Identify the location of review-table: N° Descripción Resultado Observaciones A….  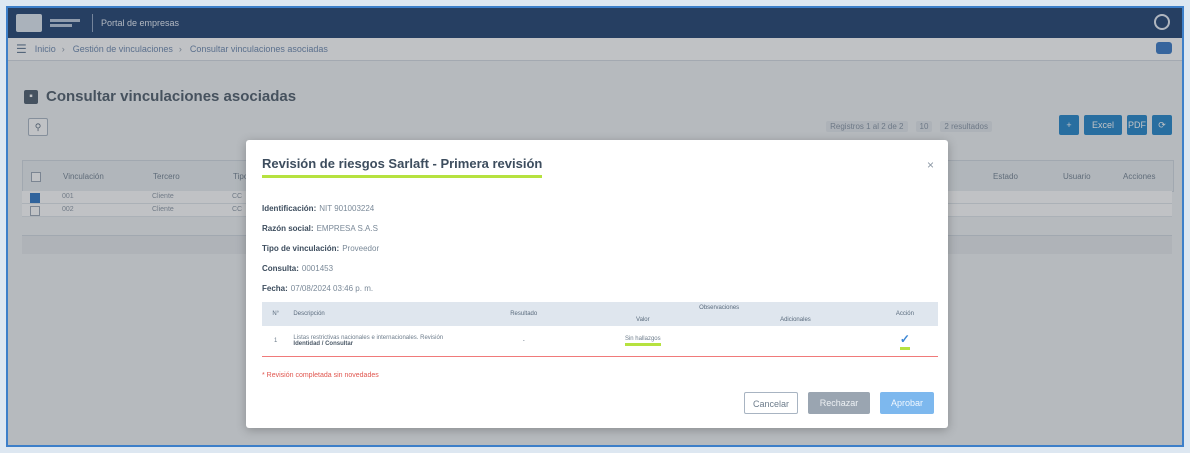
(600, 329).